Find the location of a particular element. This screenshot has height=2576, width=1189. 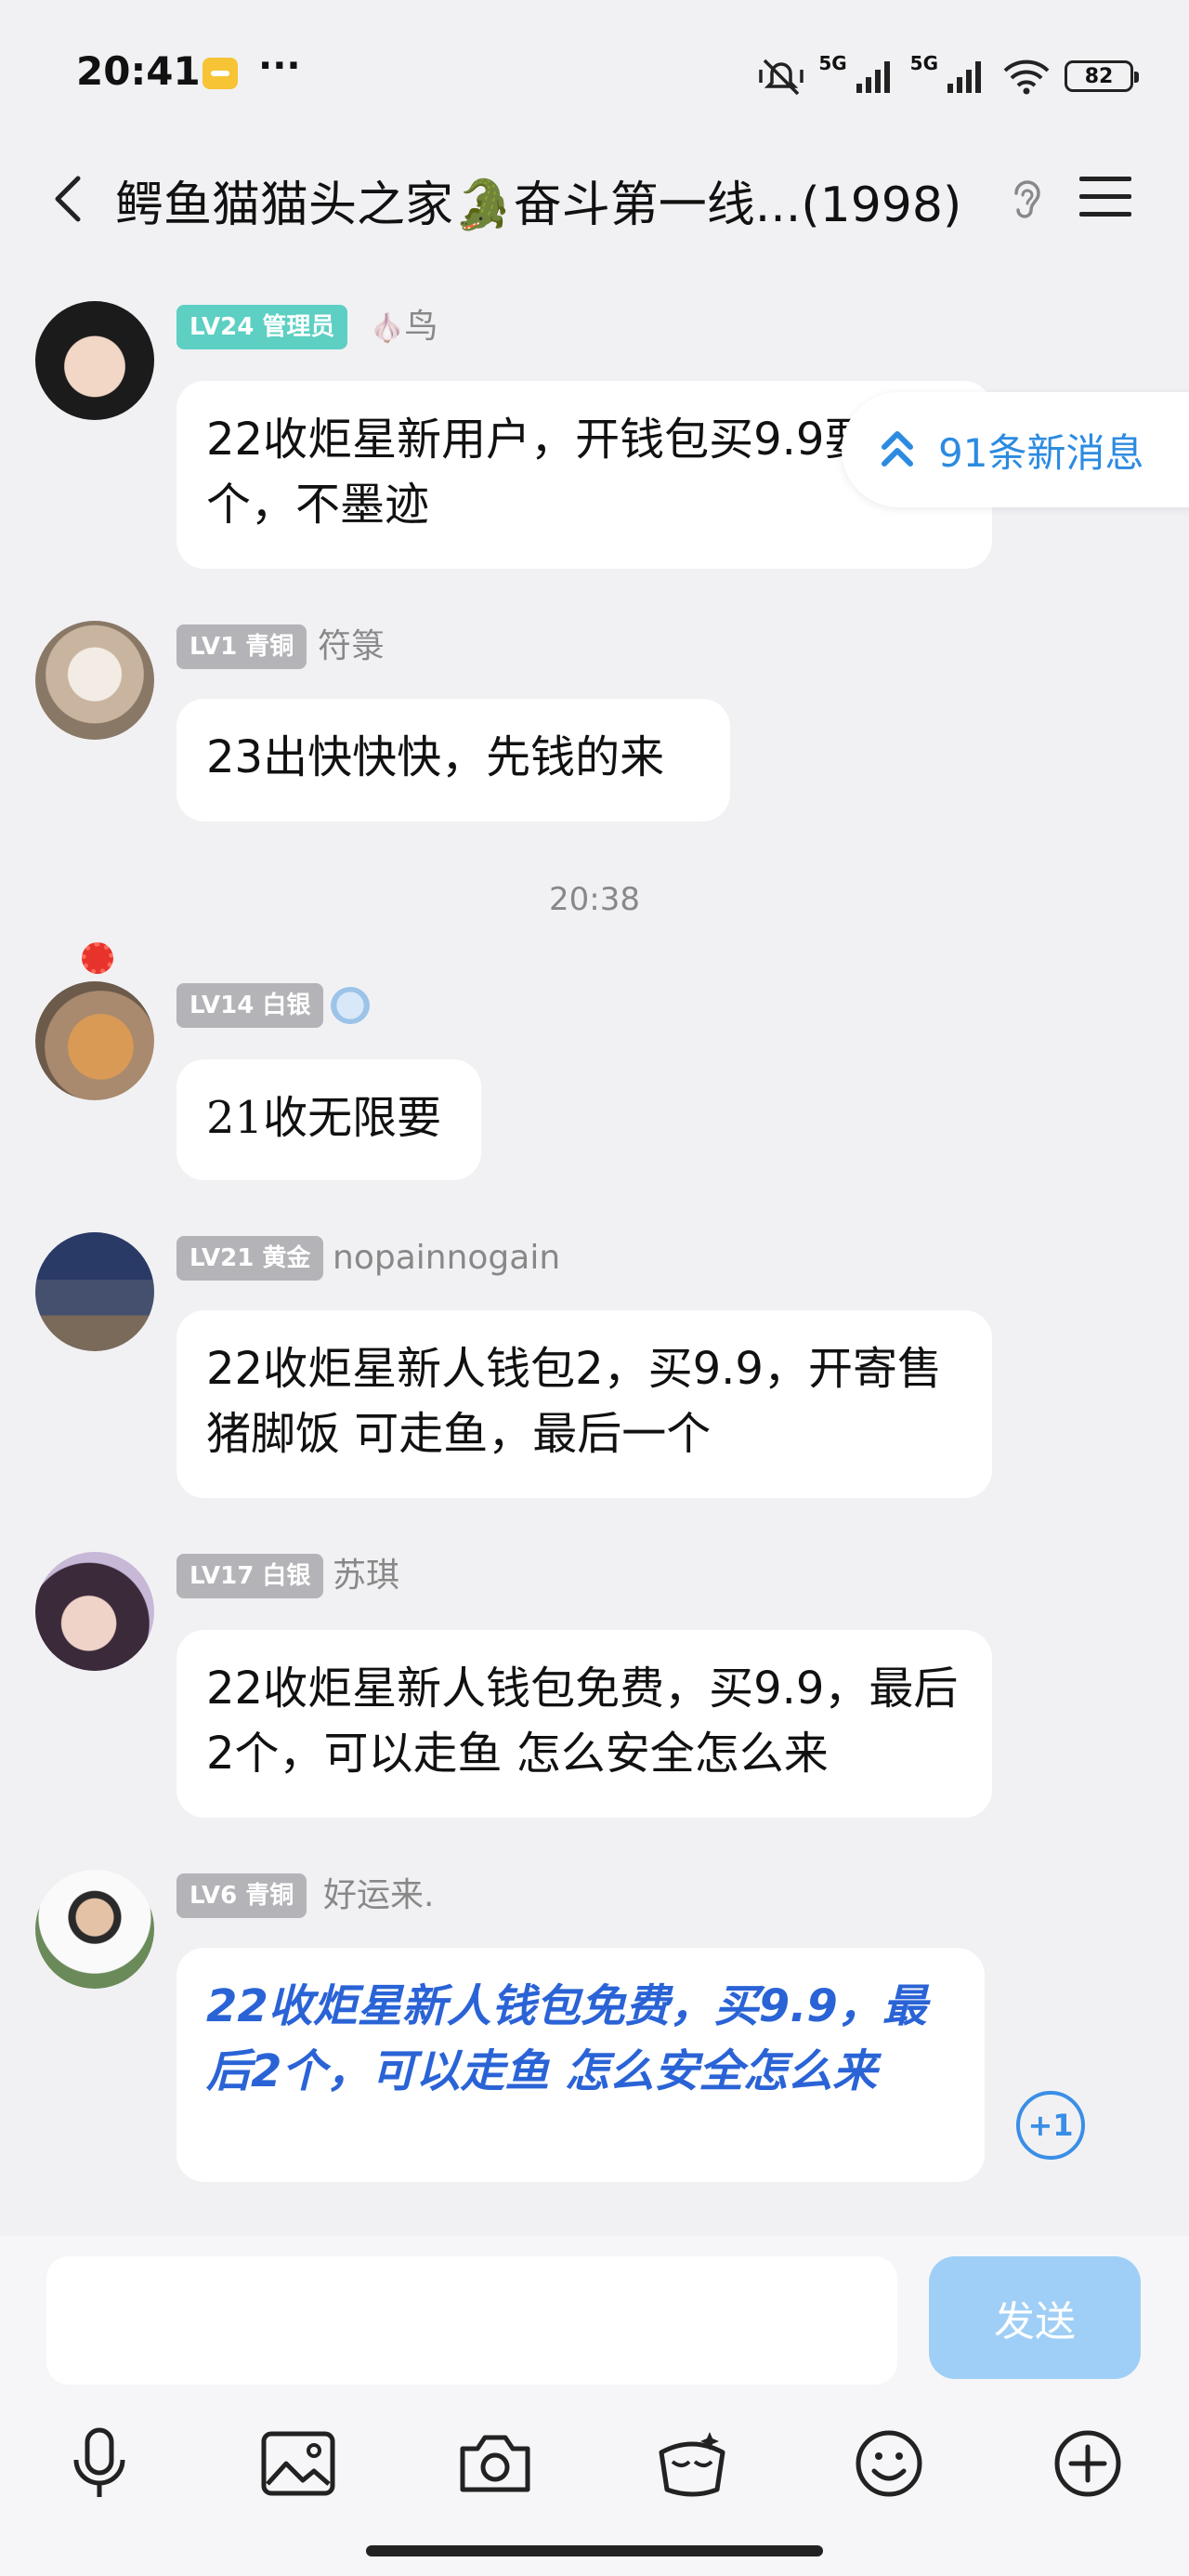

plus-icon is located at coordinates (1088, 2463).